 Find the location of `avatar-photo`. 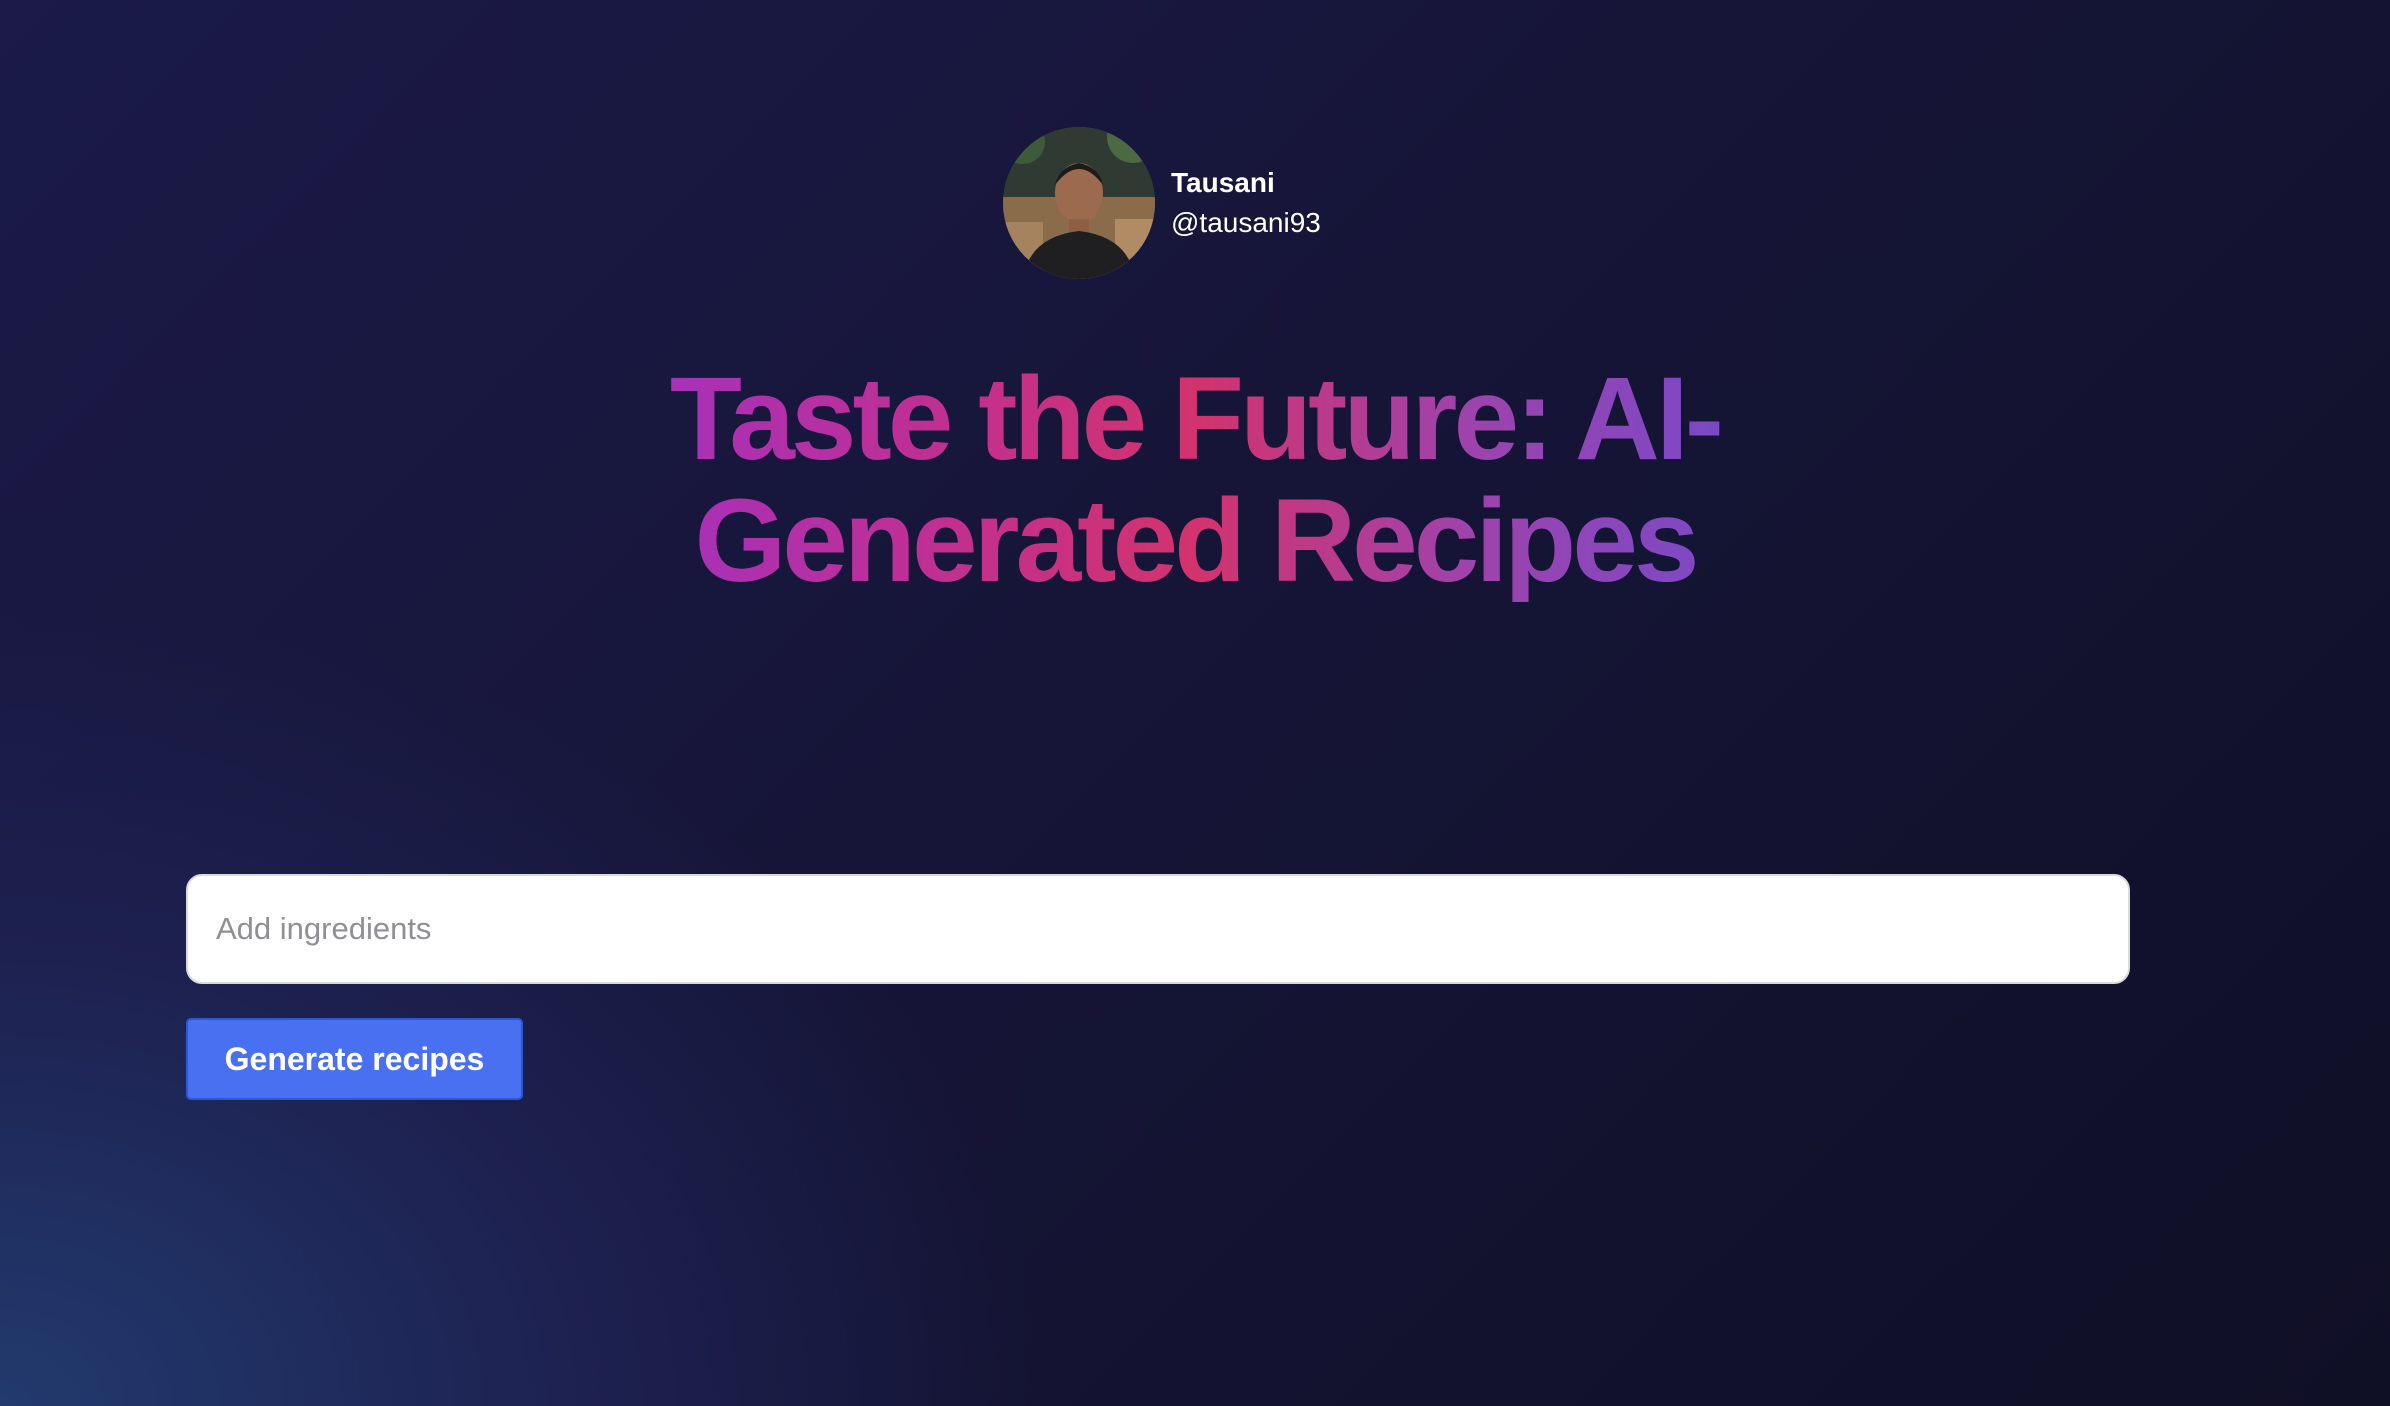

avatar-photo is located at coordinates (1079, 203).